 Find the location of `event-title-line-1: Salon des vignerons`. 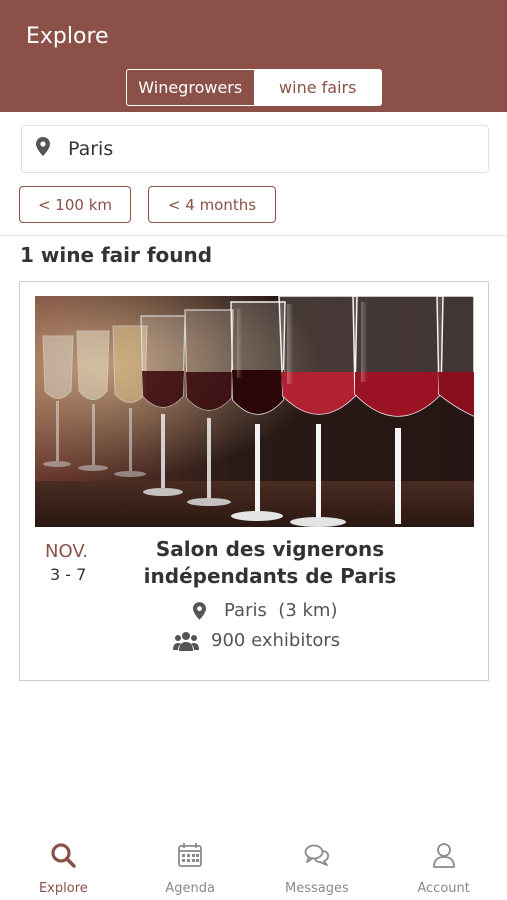

event-title-line-1: Salon des vignerons is located at coordinates (270, 549).